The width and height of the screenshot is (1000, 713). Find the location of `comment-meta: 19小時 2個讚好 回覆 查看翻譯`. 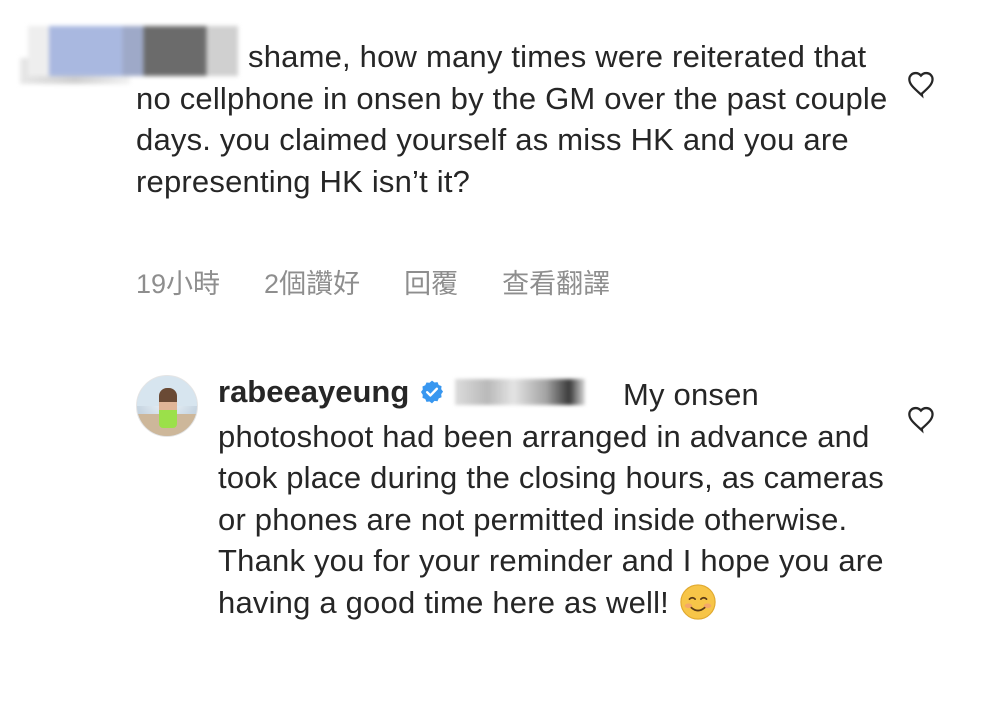

comment-meta: 19小時 2個讚好 回覆 查看翻譯 is located at coordinates (373, 281).